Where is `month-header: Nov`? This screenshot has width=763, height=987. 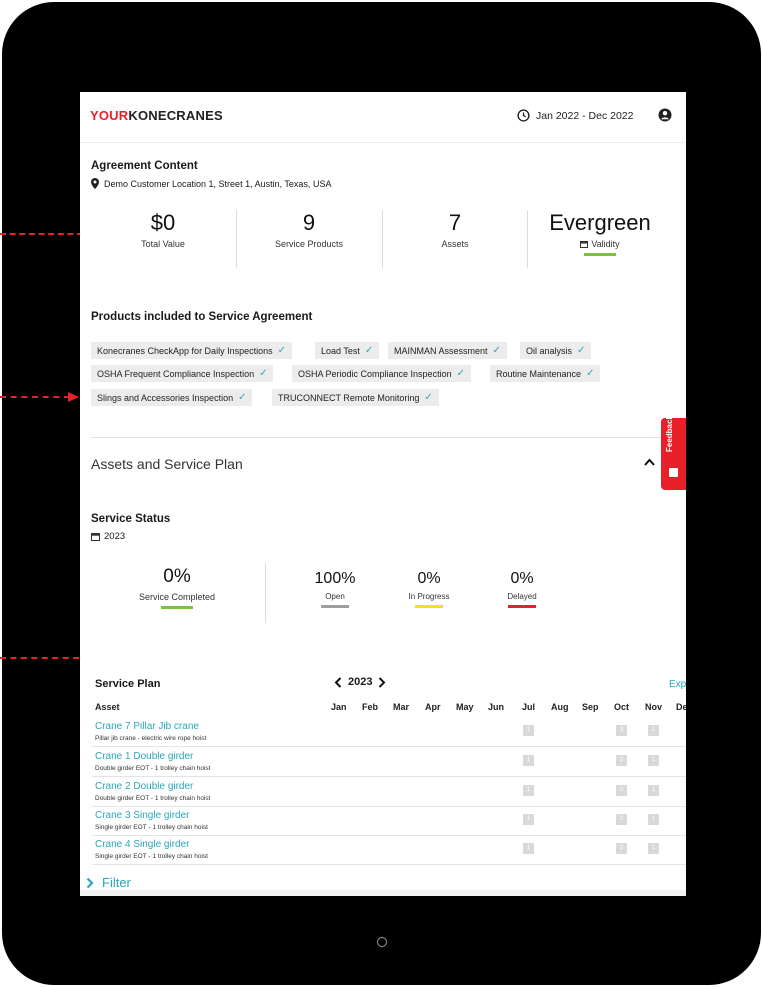
month-header: Nov is located at coordinates (654, 707).